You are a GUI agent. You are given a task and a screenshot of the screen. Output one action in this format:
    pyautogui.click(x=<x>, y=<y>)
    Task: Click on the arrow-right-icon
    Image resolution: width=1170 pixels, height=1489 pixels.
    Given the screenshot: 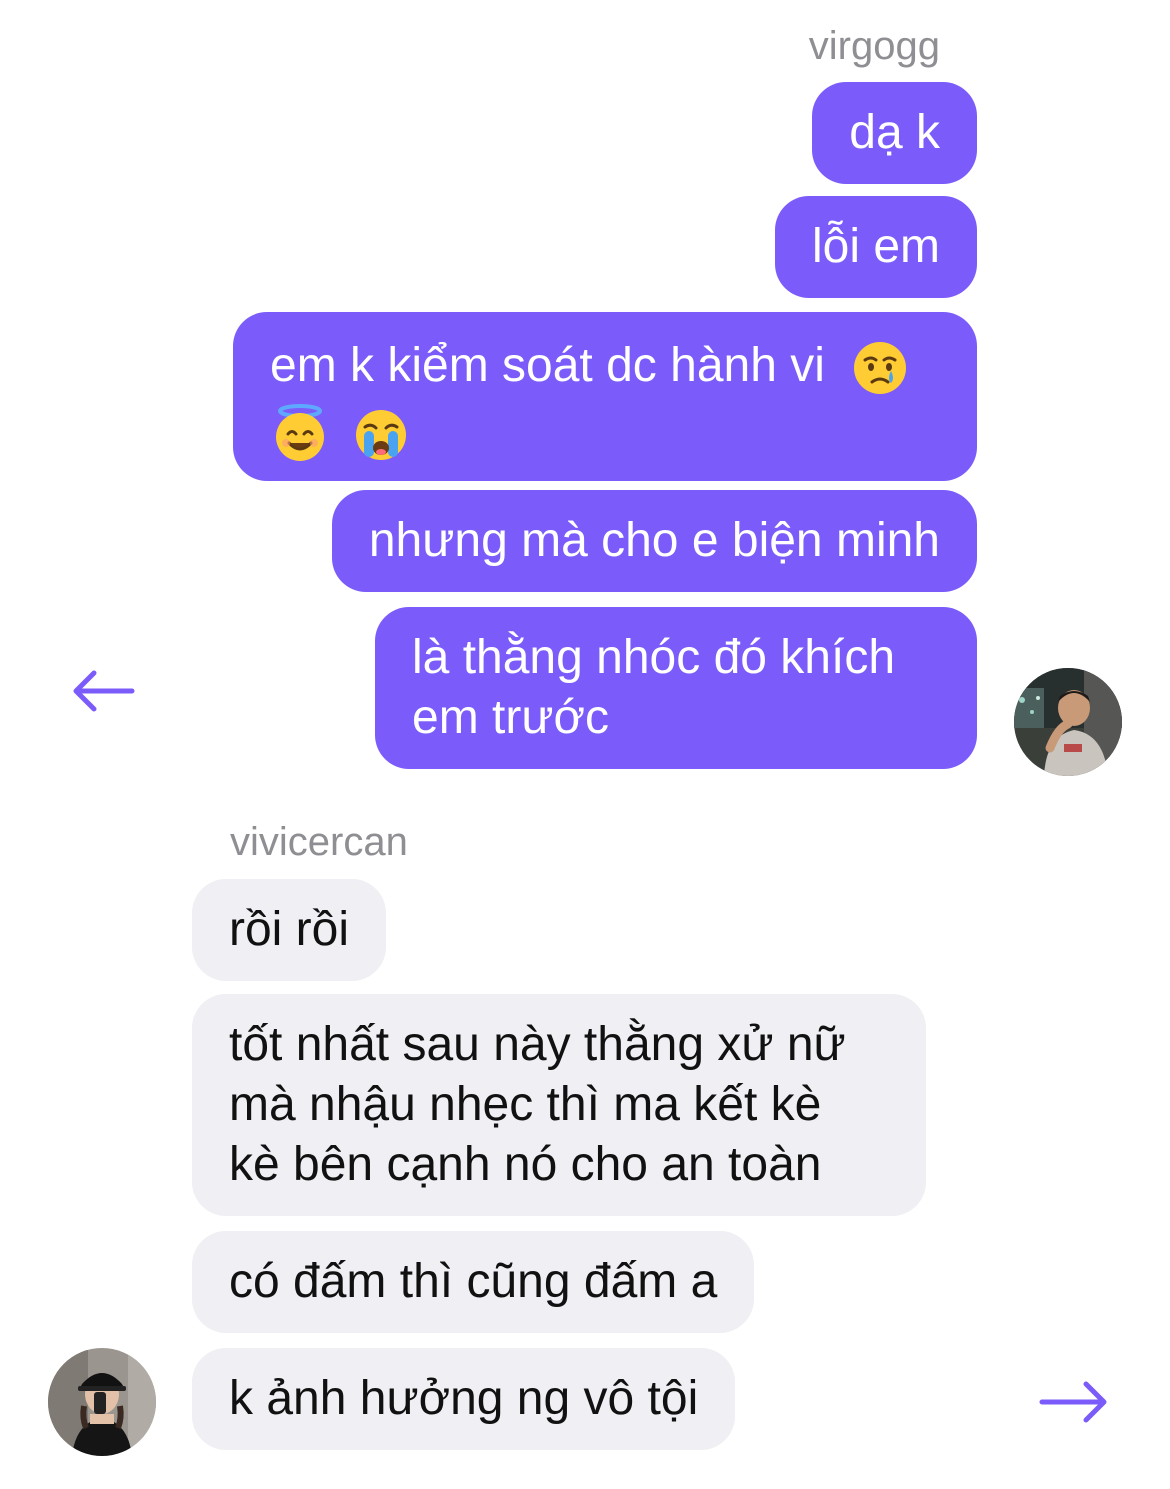 What is the action you would take?
    pyautogui.click(x=1074, y=1402)
    